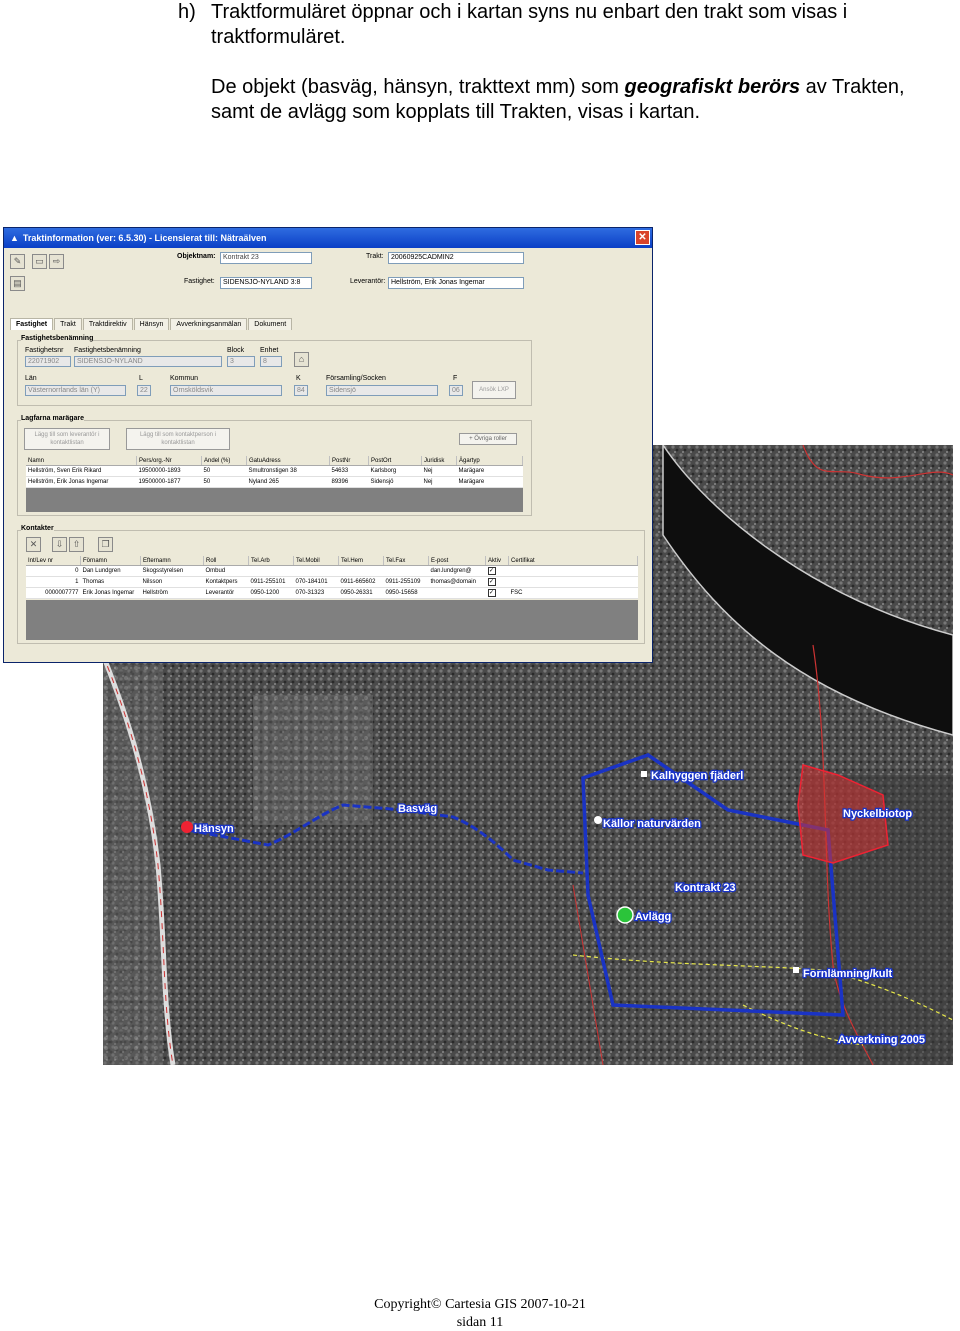 The height and width of the screenshot is (1331, 960). I want to click on fastighet-field: SIDENSJÖ-NYLAND 3:8, so click(266, 283).